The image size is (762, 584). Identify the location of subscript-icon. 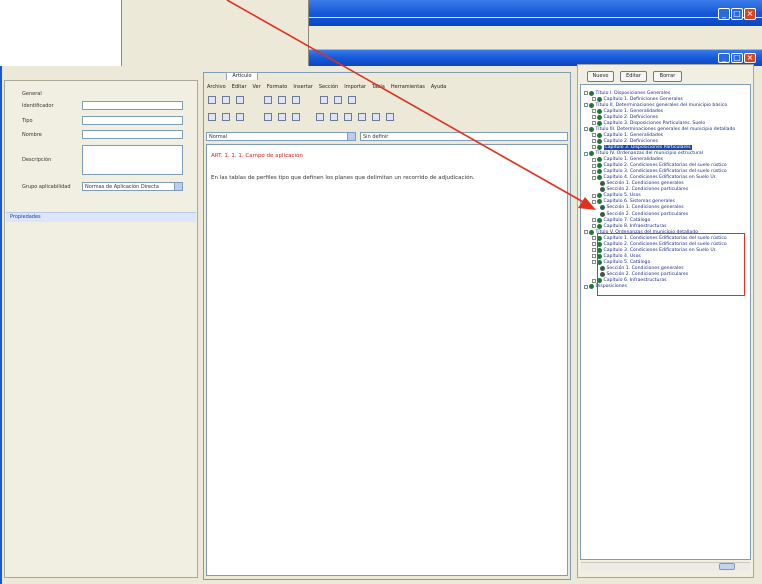
(282, 117).